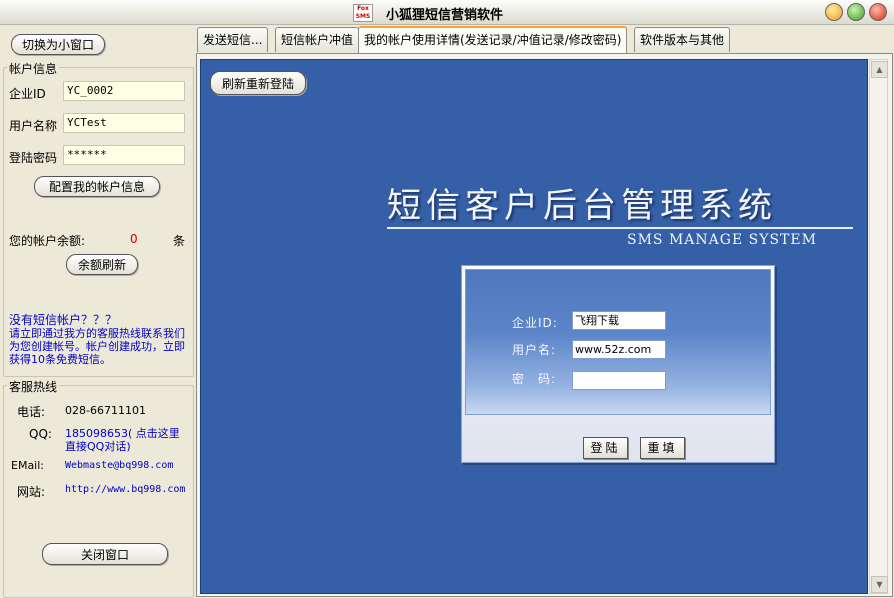 The image size is (894, 598). What do you see at coordinates (33, 68) in the screenshot?
I see `account-info-title: 帐户信息` at bounding box center [33, 68].